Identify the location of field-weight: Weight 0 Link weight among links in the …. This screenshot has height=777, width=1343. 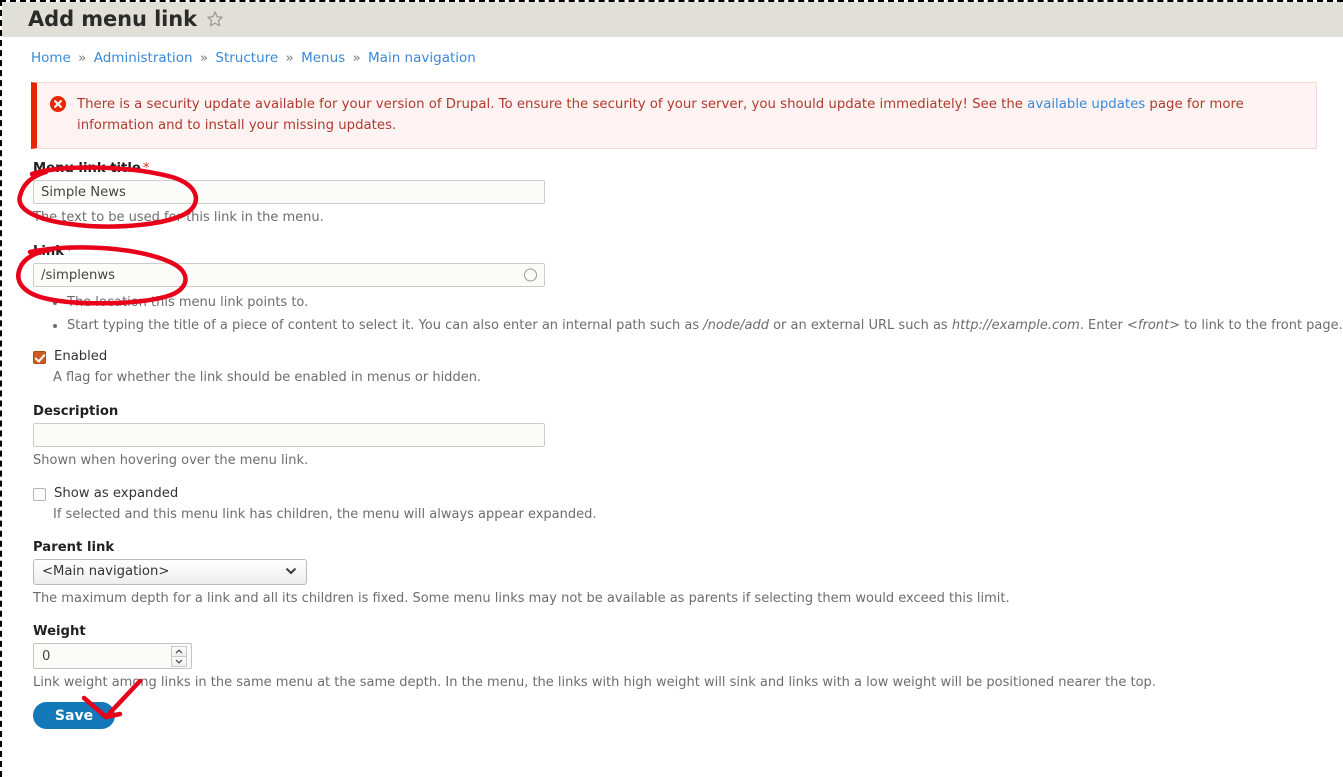
(688, 658).